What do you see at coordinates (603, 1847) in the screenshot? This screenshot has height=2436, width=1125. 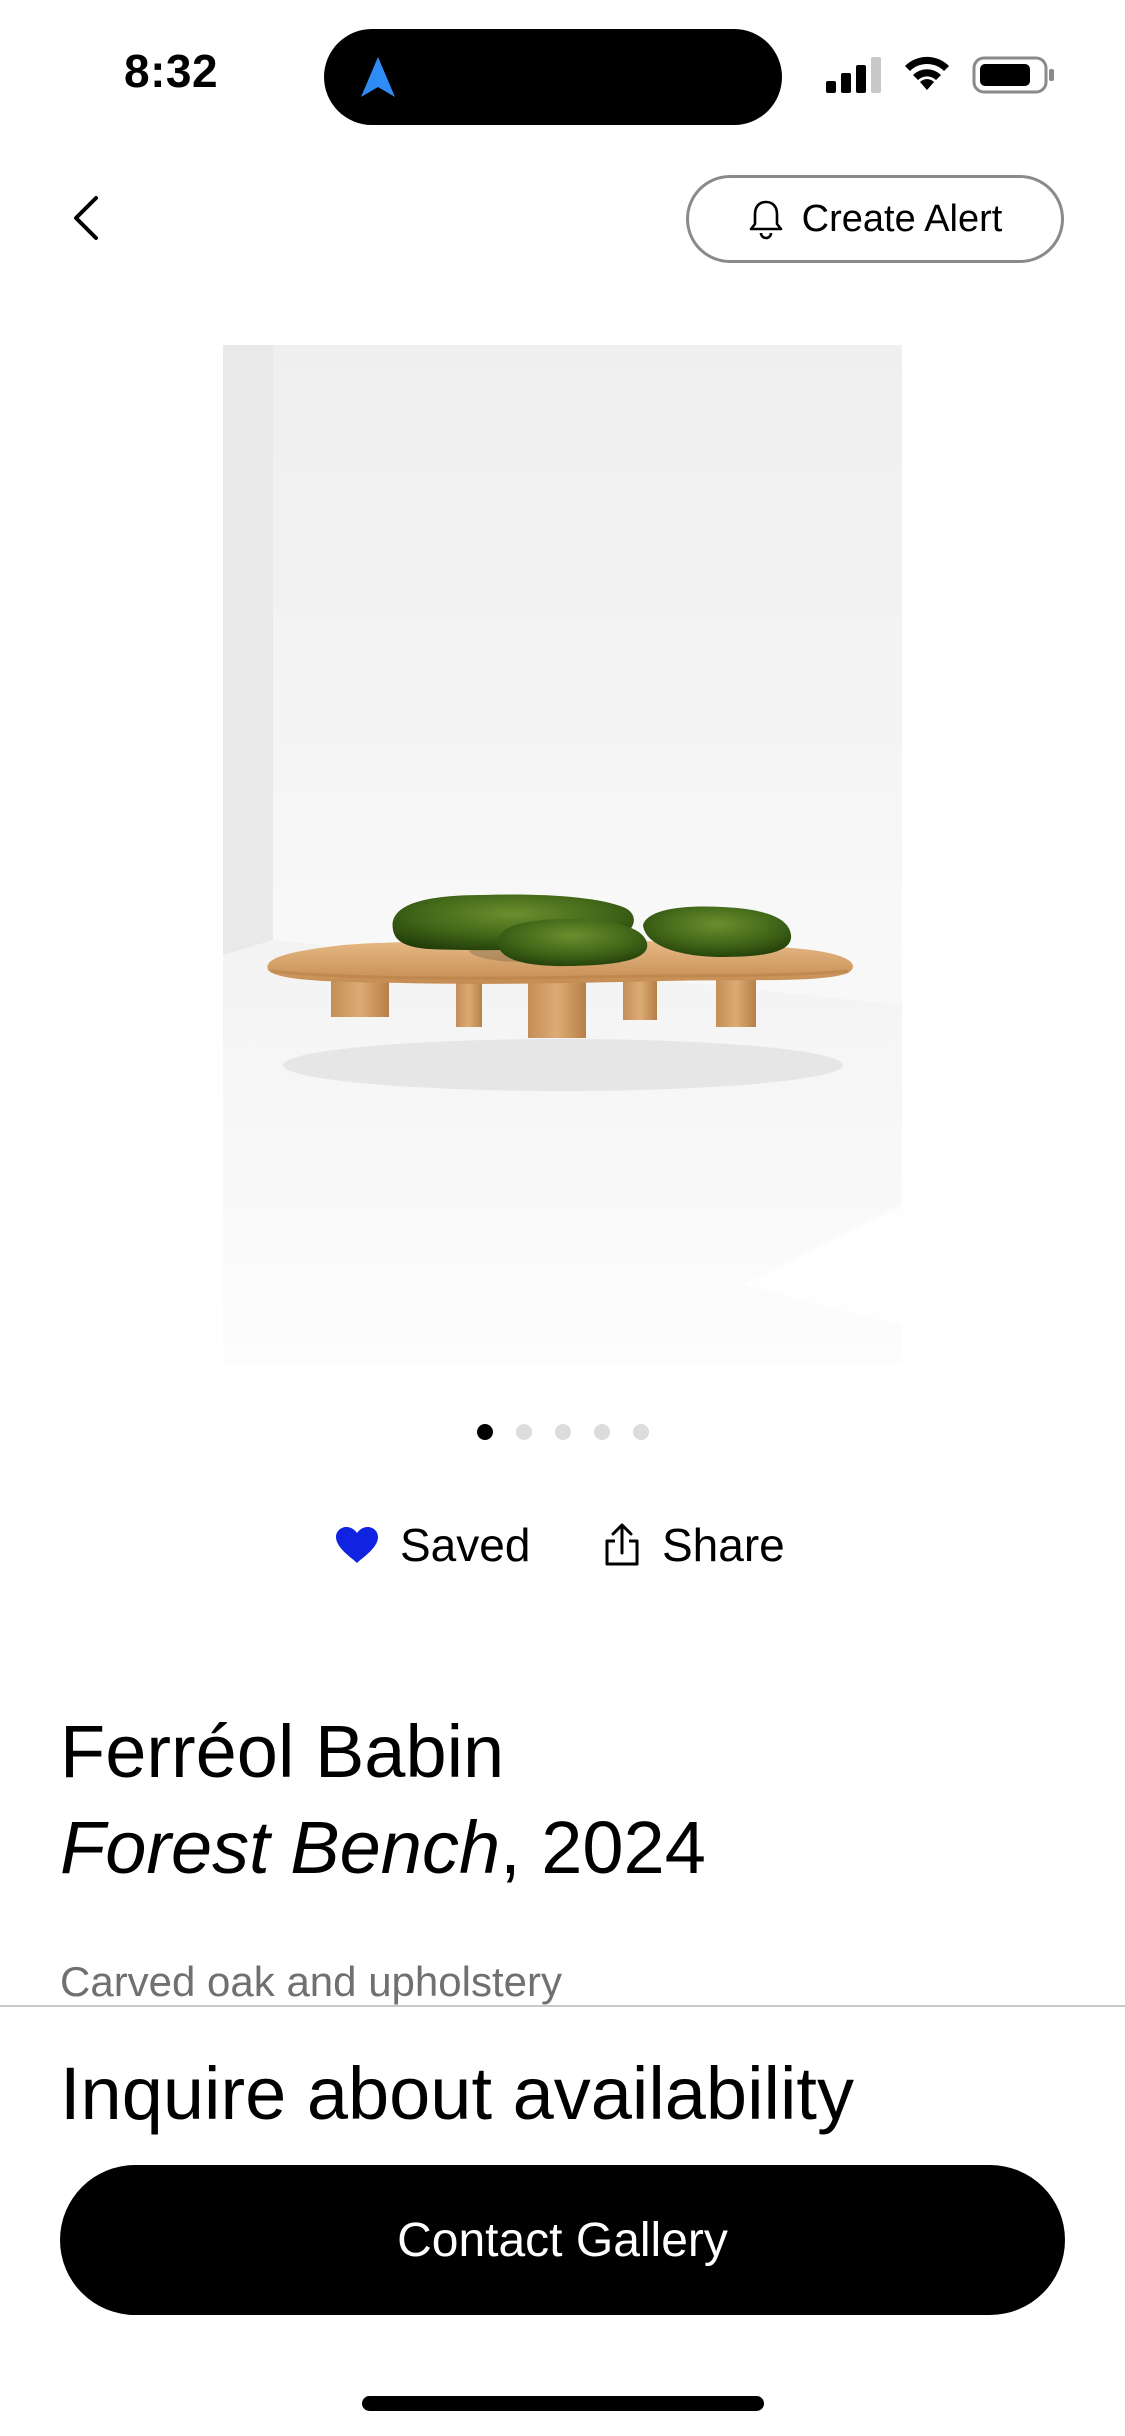 I see `artwork-year: , 2024` at bounding box center [603, 1847].